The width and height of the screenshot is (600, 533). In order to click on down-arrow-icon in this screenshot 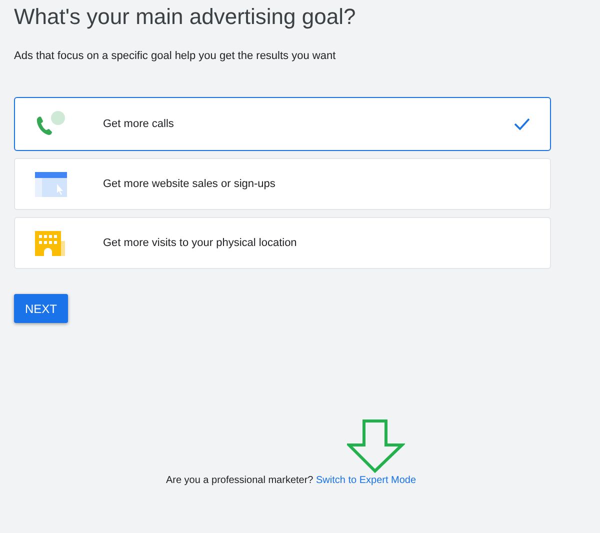, I will do `click(376, 446)`.